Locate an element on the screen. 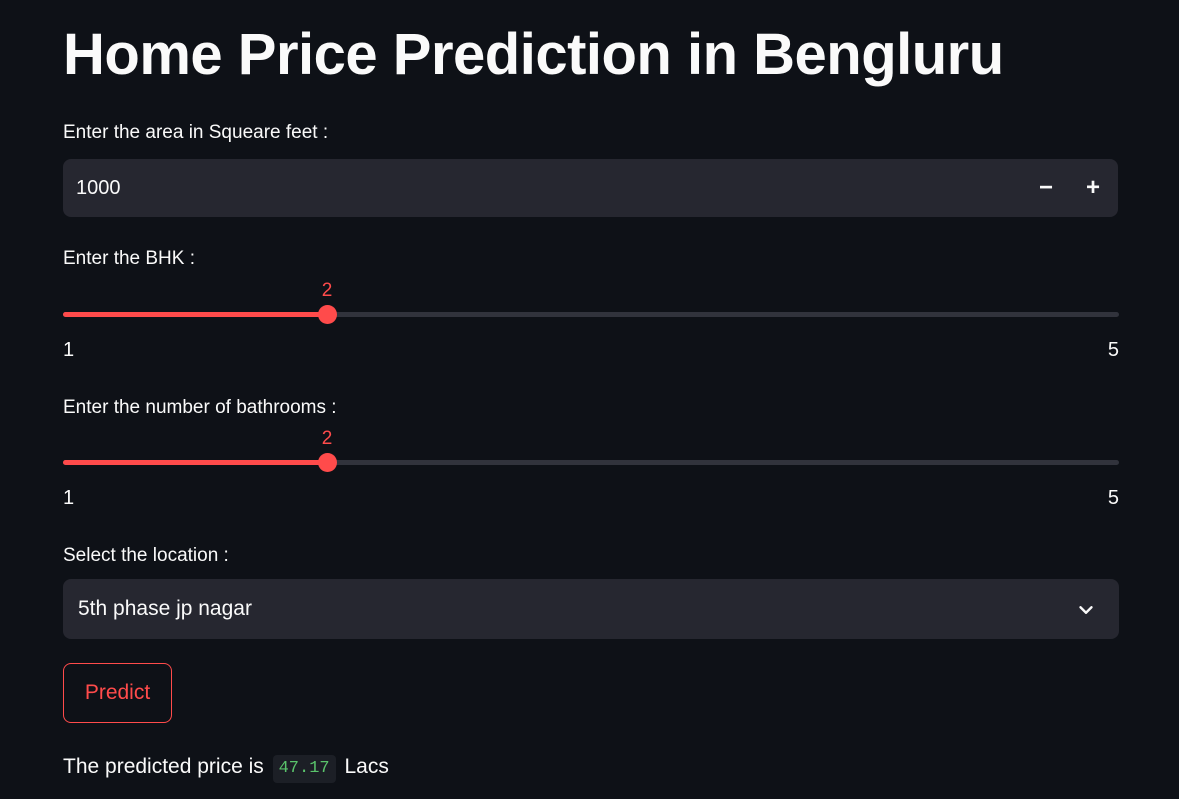  area-input is located at coordinates (519, 188).